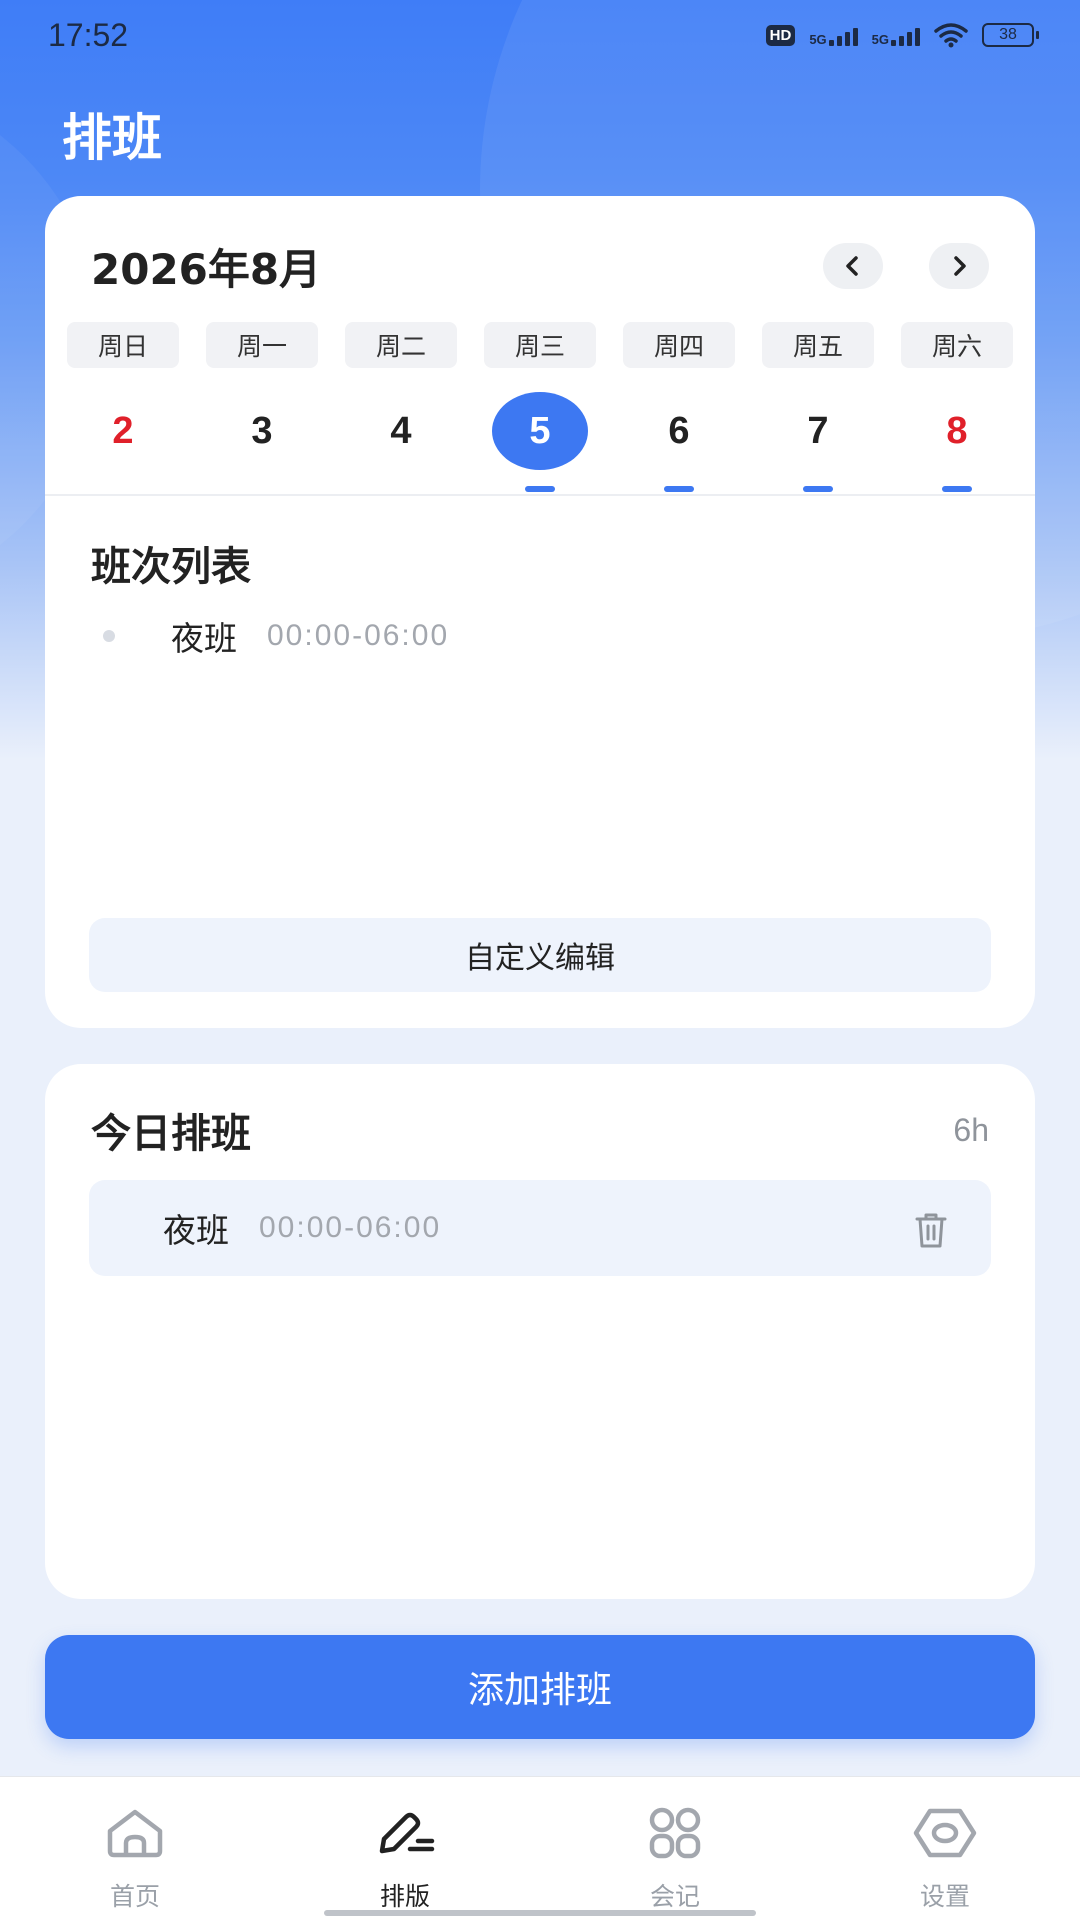 This screenshot has width=1080, height=1920. I want to click on settings-icon, so click(945, 1833).